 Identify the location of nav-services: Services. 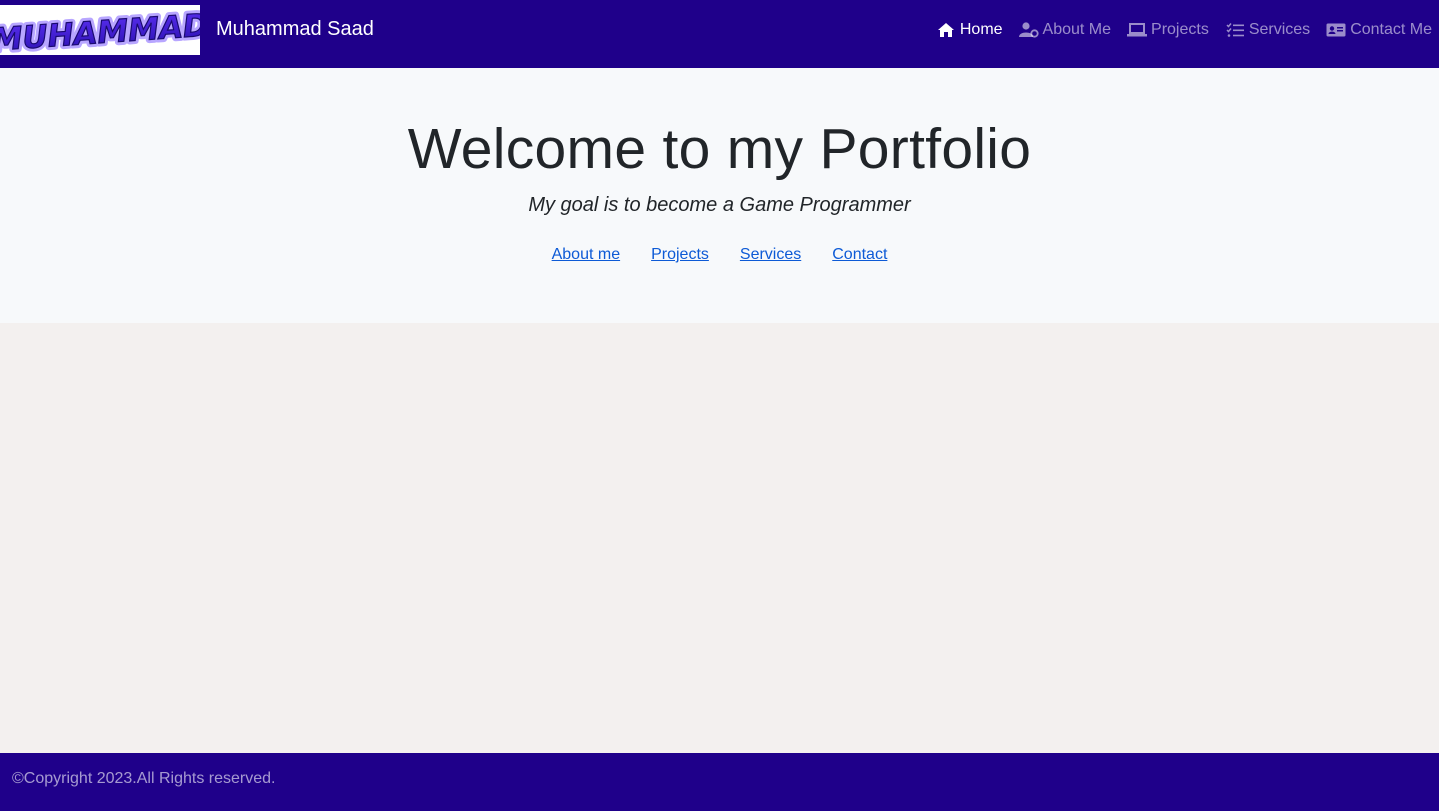
(1267, 30).